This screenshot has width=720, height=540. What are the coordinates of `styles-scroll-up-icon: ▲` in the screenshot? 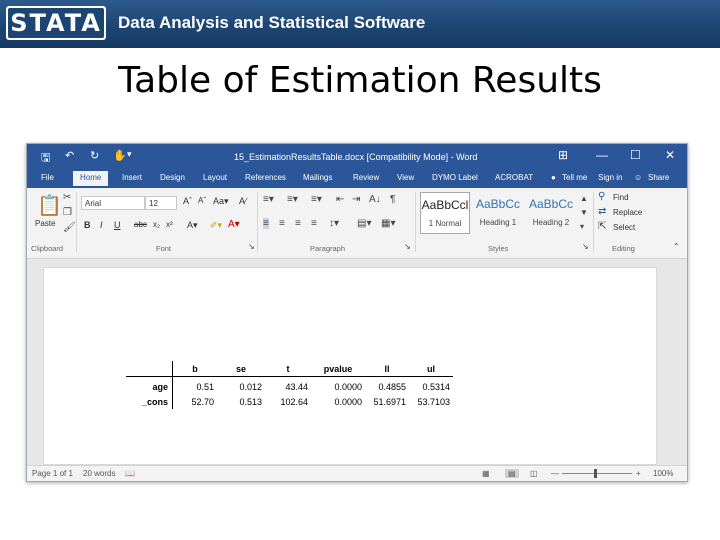 It's located at (584, 198).